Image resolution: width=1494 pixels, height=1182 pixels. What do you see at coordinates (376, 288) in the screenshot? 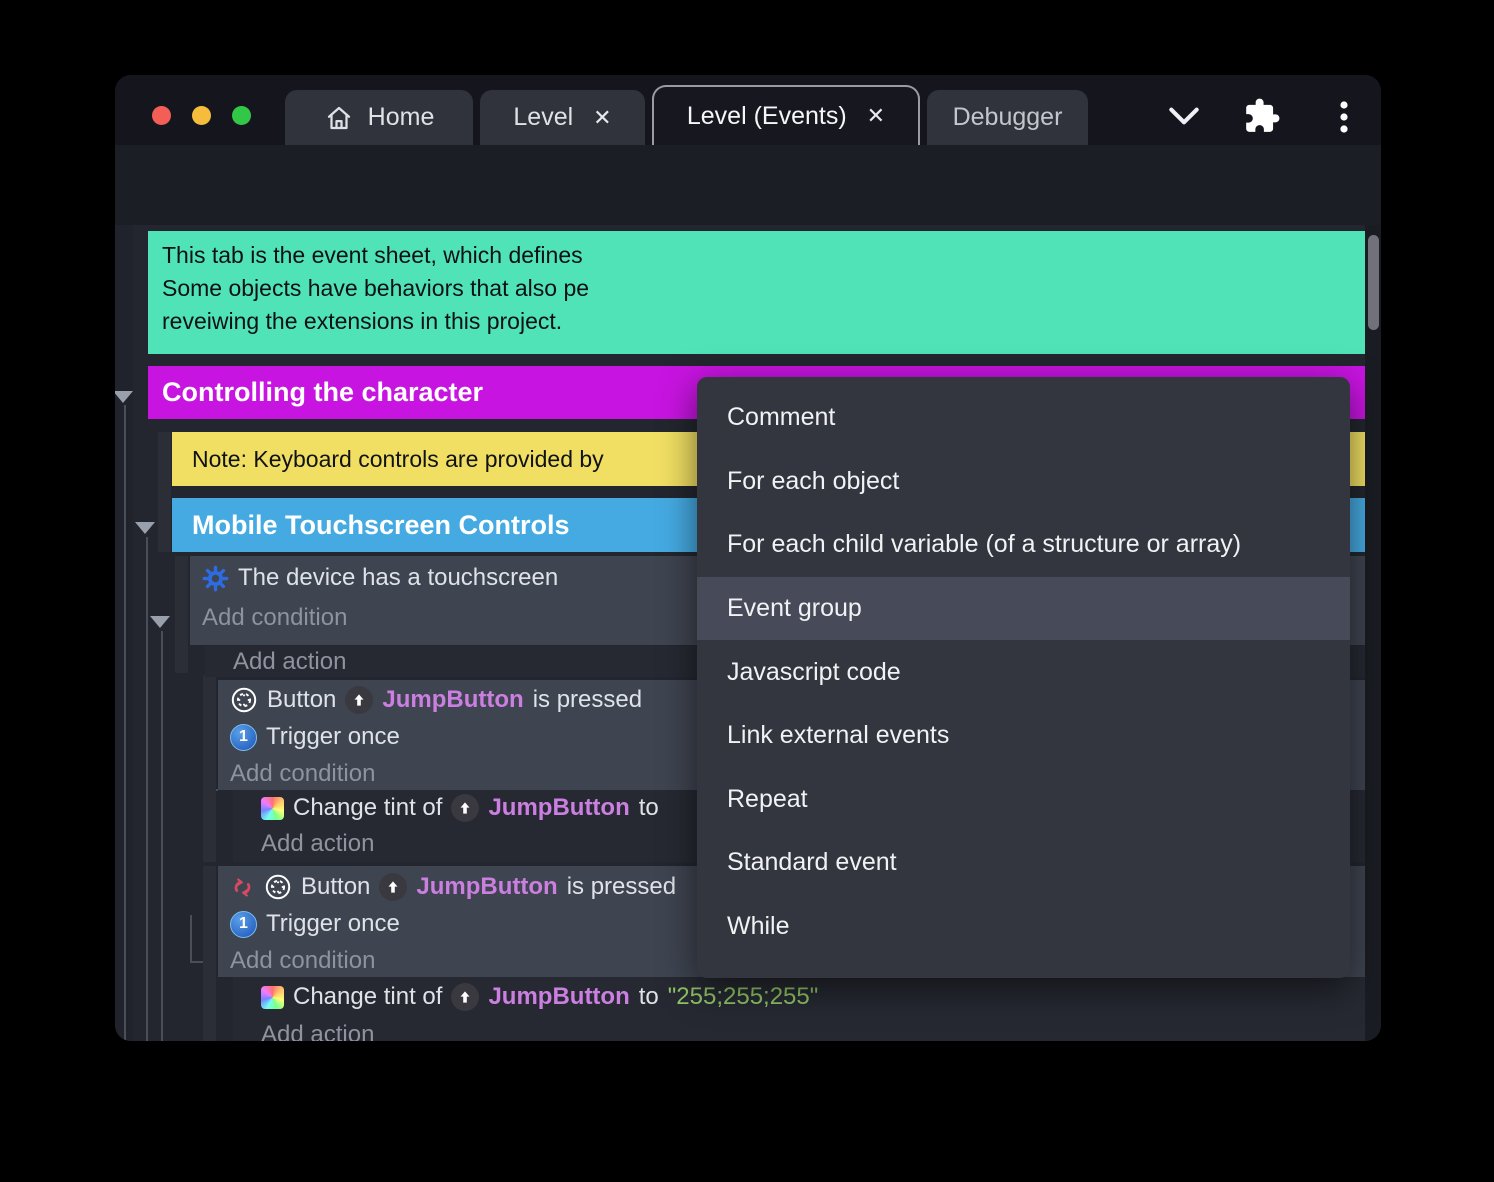
I see `comment-line: Some objects have behaviors that also pe` at bounding box center [376, 288].